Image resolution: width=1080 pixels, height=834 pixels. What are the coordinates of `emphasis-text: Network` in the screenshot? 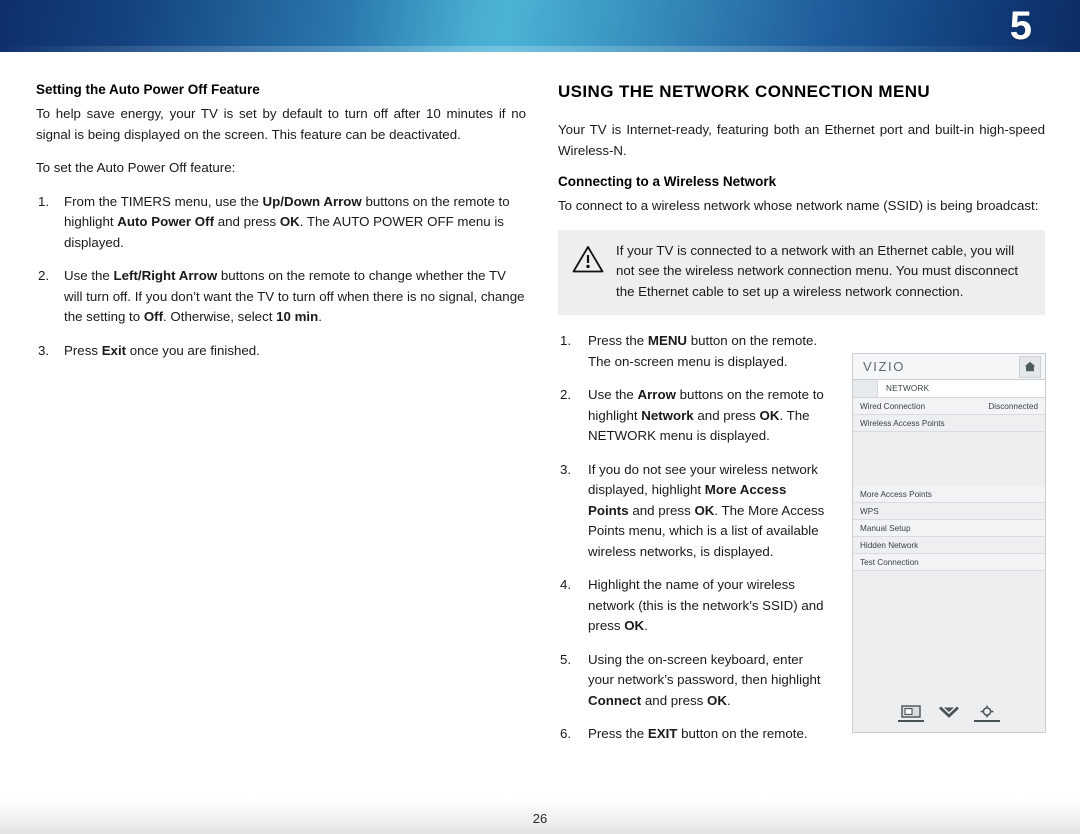 It's located at (667, 415).